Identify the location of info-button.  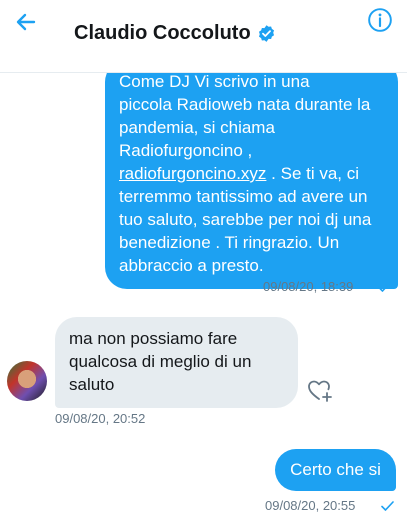
(380, 20).